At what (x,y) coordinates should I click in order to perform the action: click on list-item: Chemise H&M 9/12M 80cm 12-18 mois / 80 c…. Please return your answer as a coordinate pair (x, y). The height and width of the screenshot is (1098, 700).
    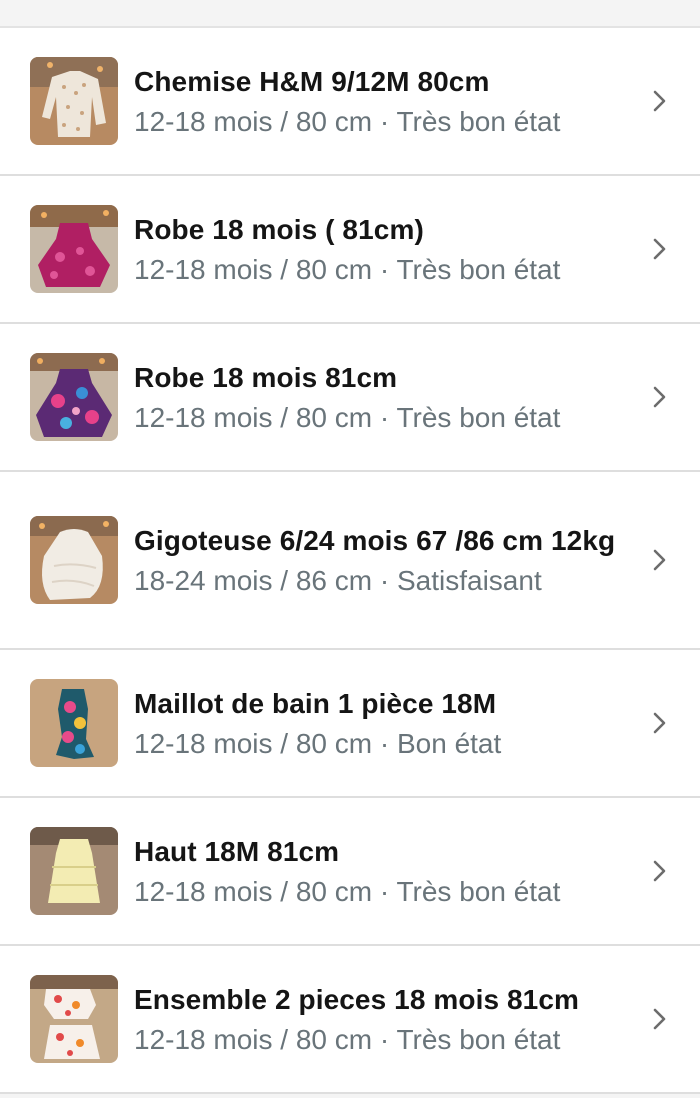
    Looking at the image, I should click on (350, 102).